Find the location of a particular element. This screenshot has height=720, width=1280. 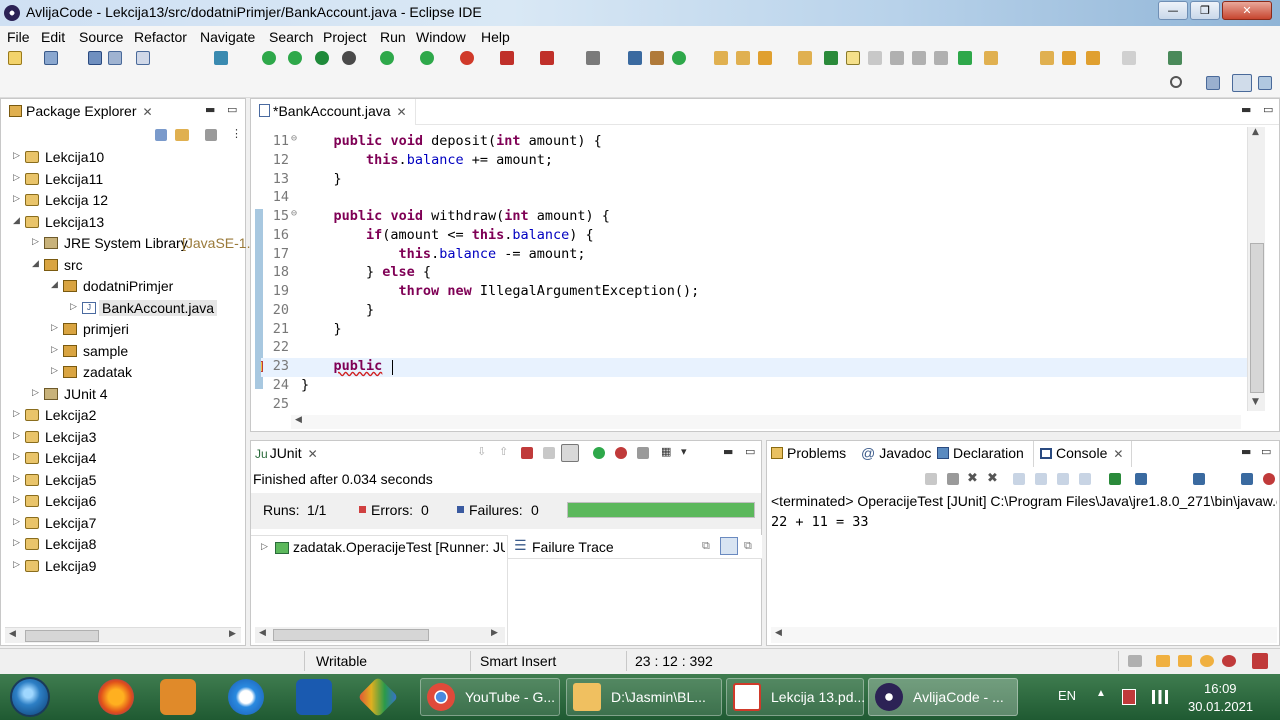

menu-refactor: Refactor is located at coordinates (160, 37).